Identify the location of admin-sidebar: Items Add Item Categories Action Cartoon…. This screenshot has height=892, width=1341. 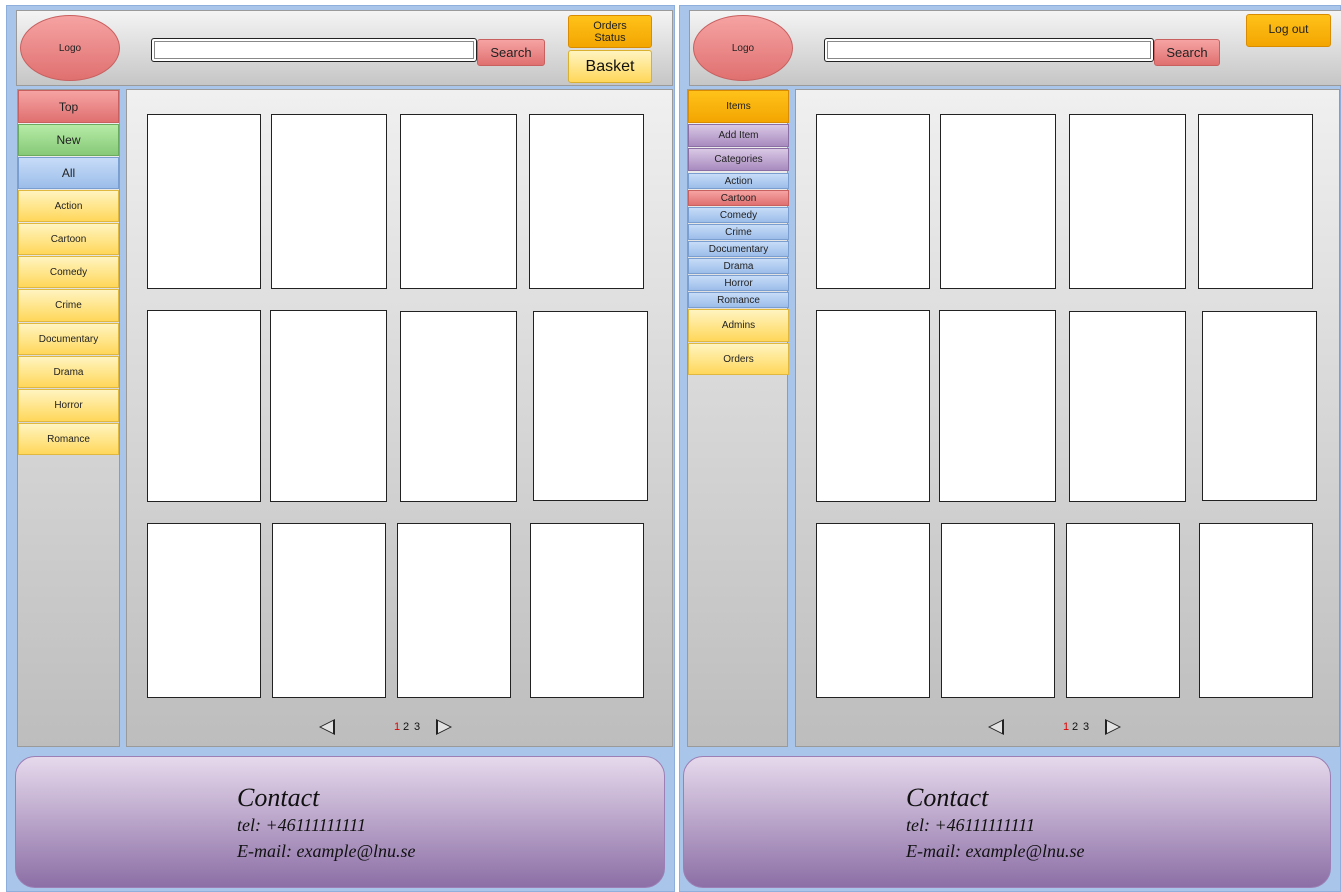
(738, 418).